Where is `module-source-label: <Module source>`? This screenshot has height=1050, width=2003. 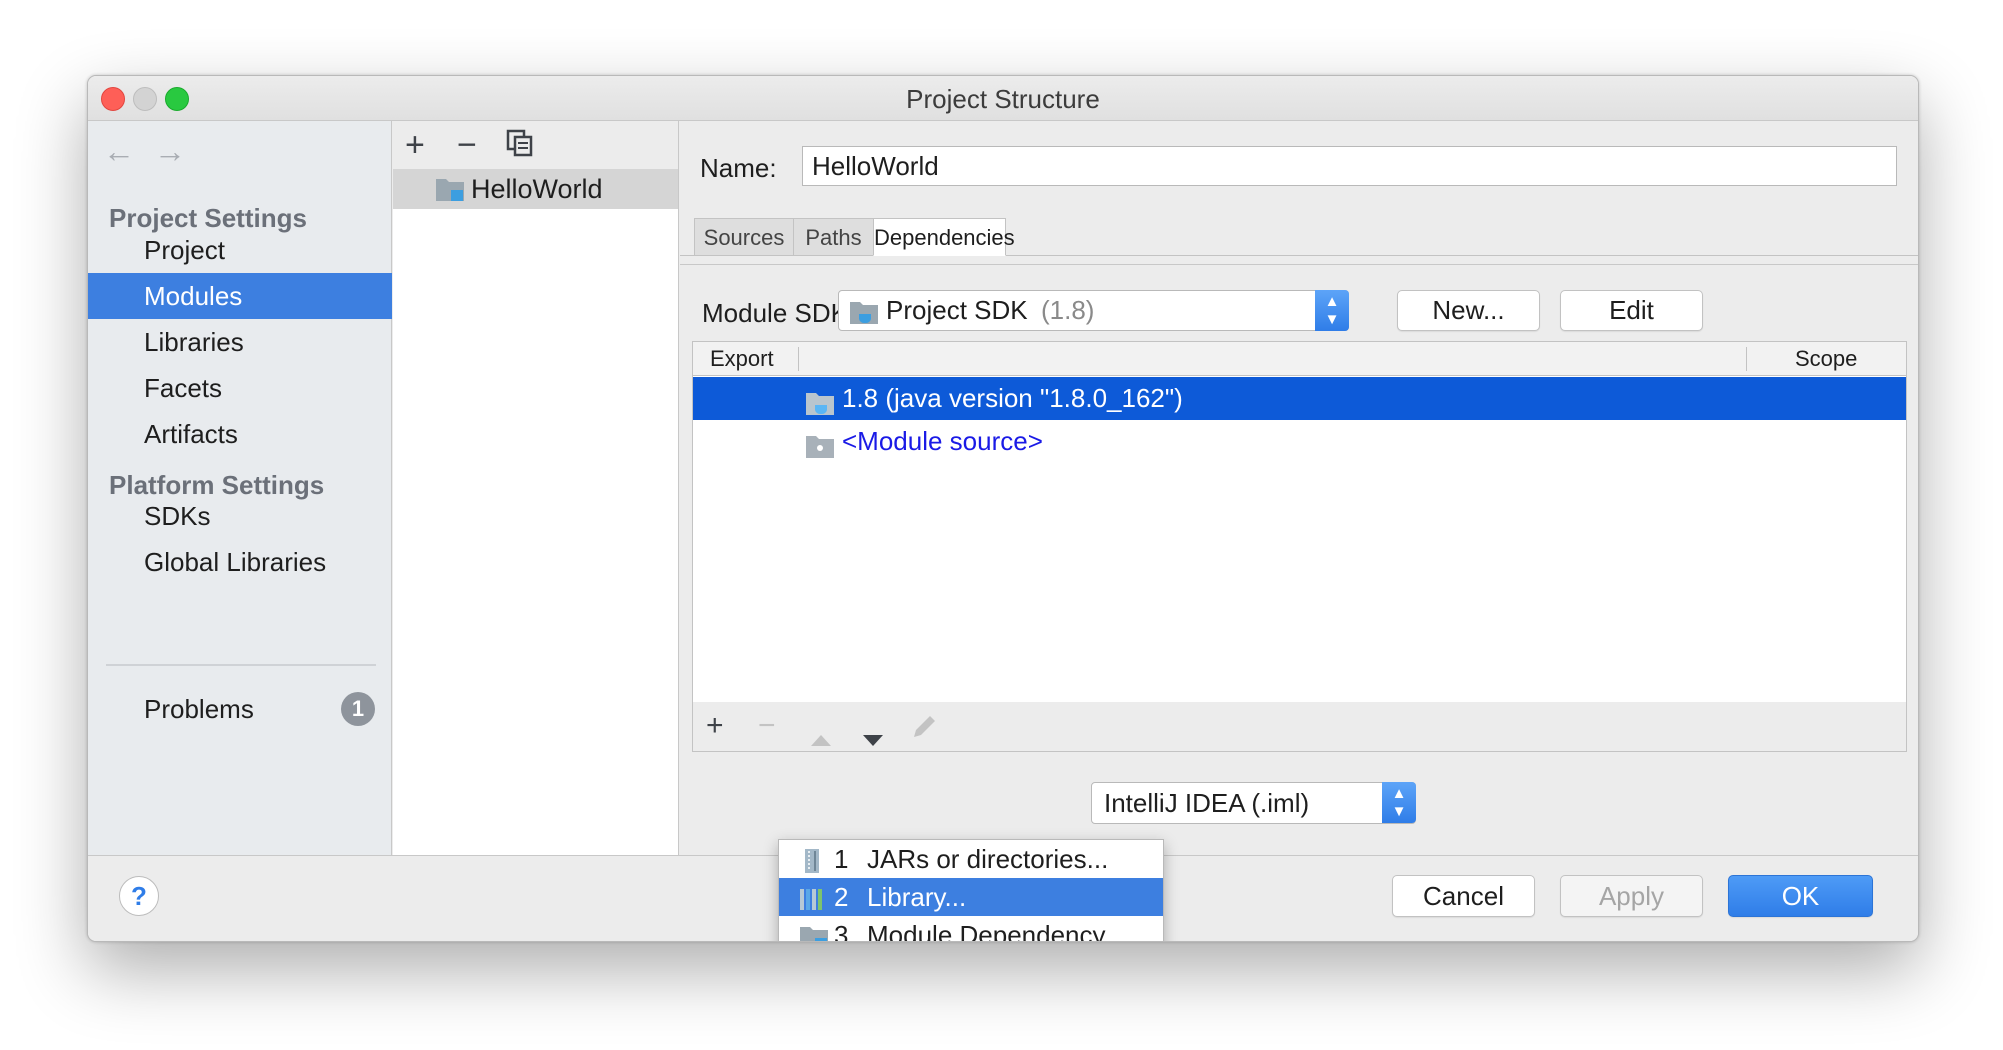
module-source-label: <Module source> is located at coordinates (942, 441).